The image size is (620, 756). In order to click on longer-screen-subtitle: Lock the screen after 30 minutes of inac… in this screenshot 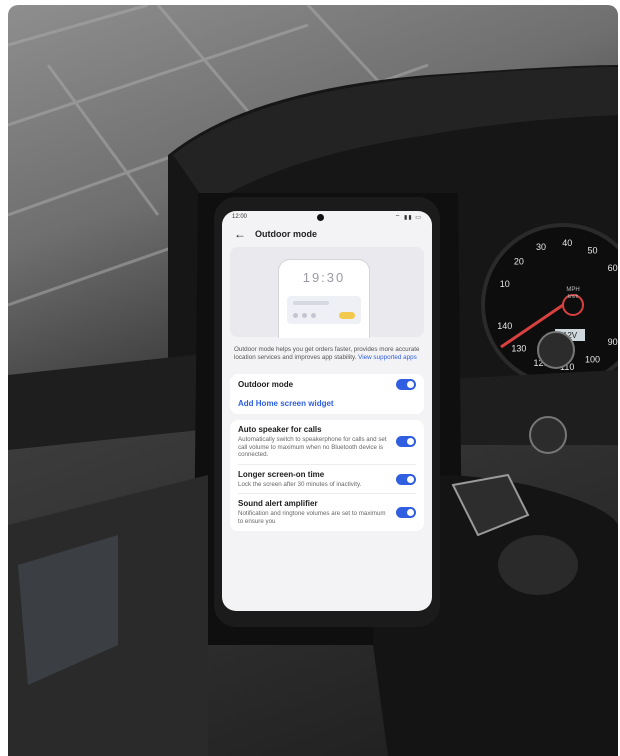, I will do `click(300, 484)`.